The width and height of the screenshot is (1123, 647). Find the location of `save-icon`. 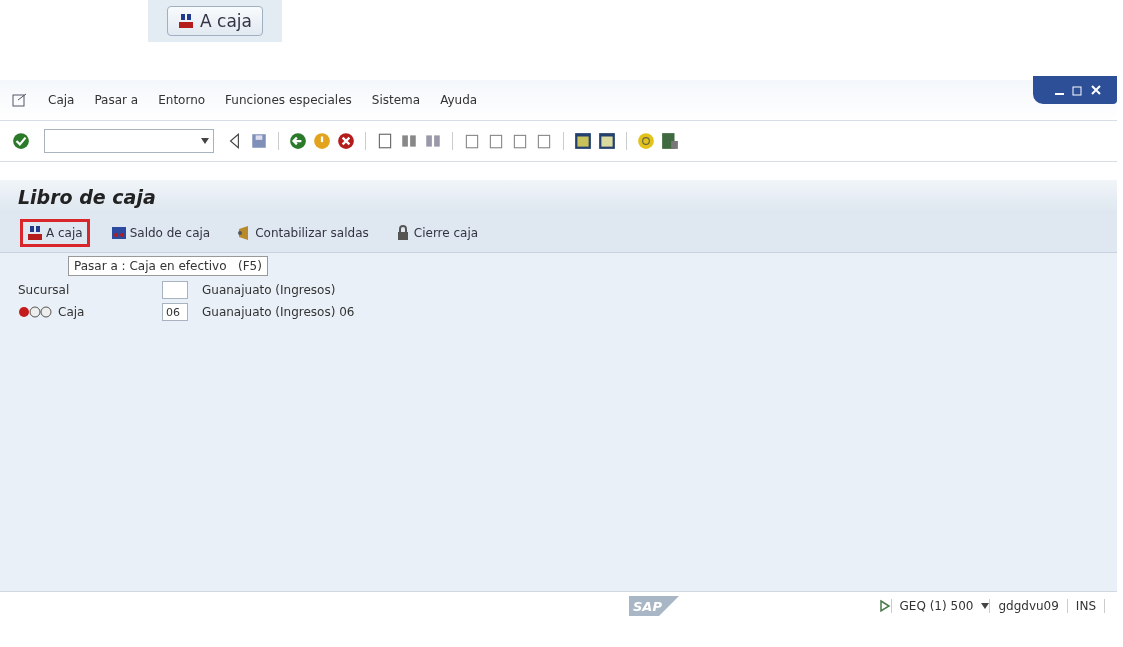

save-icon is located at coordinates (259, 141).